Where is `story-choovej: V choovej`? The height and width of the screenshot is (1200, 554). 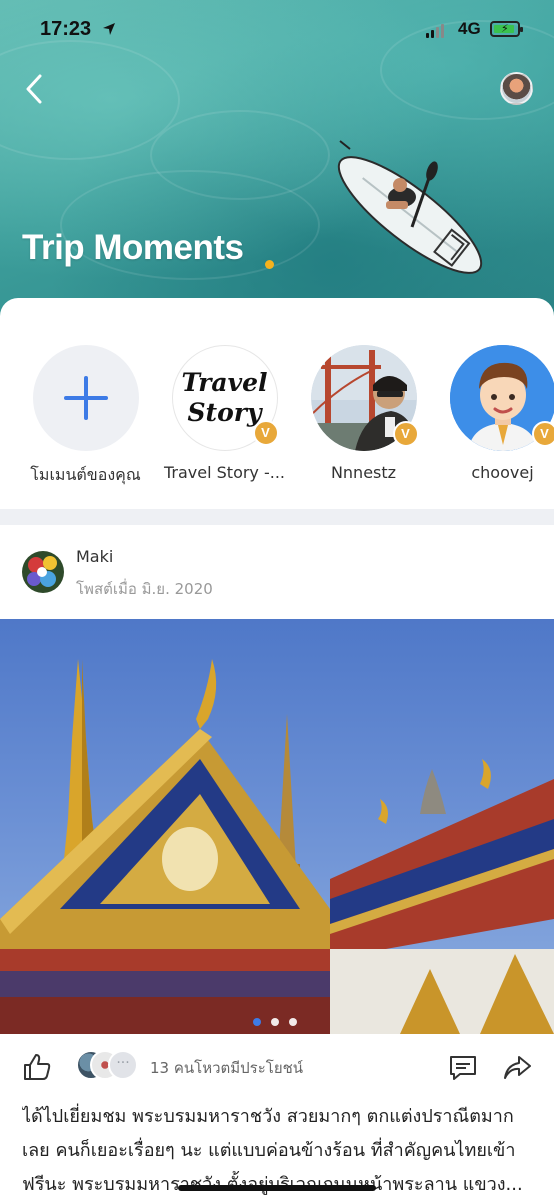
story-choovej: V choovej is located at coordinates (494, 413).